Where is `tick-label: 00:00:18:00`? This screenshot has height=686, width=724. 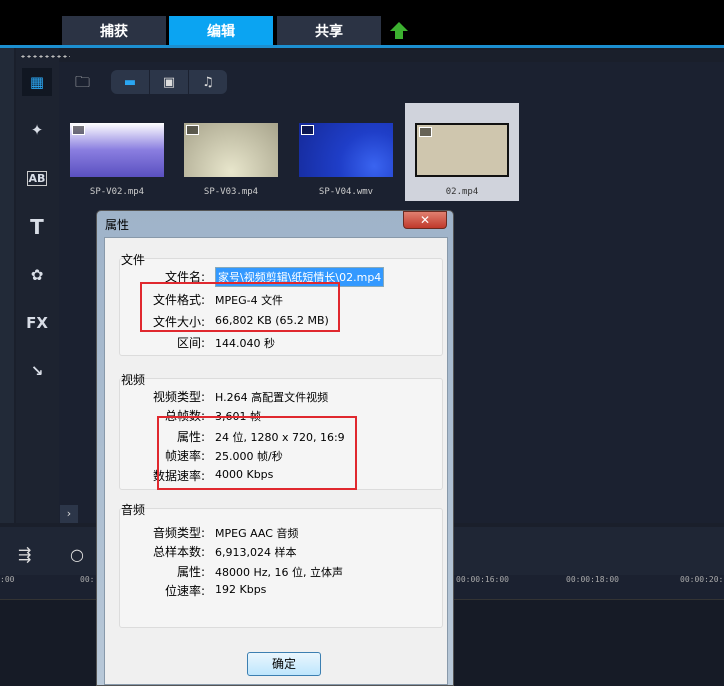
tick-label: 00:00:18:00 is located at coordinates (592, 579).